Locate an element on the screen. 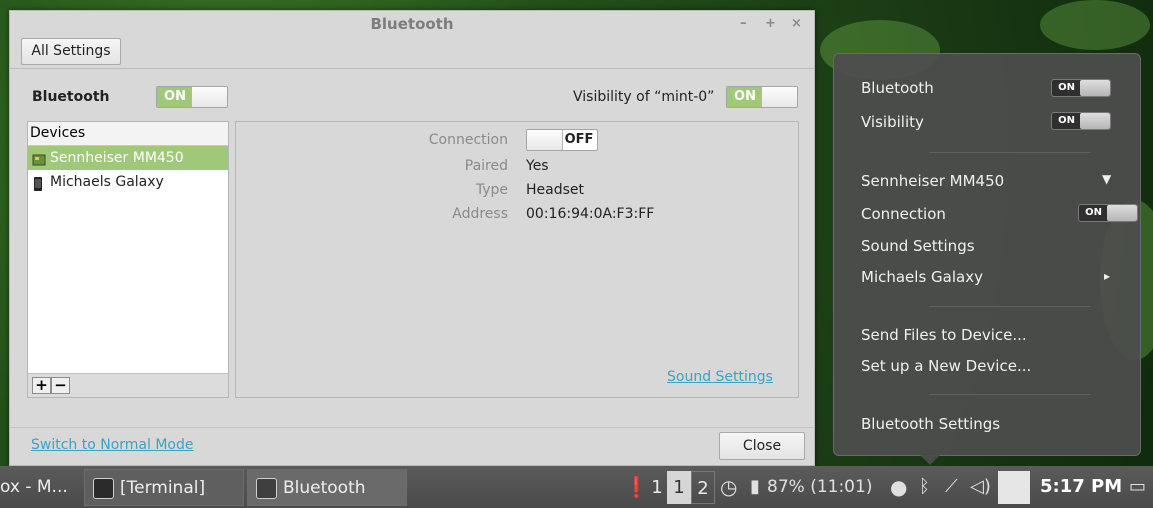 The height and width of the screenshot is (508, 1153). connection-toggle-state: OFF is located at coordinates (579, 139).